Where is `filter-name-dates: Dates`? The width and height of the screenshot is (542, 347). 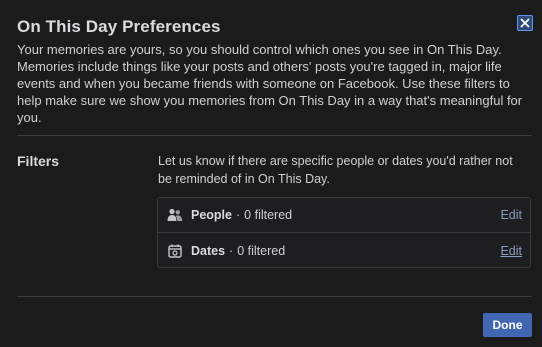
filter-name-dates: Dates is located at coordinates (208, 250).